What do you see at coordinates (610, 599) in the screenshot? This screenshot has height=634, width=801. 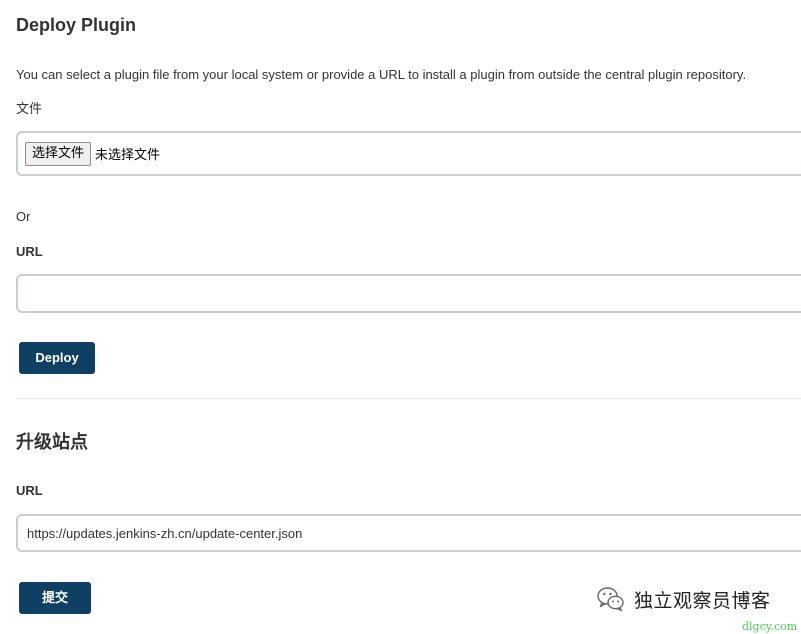 I see `wechat-icon` at bounding box center [610, 599].